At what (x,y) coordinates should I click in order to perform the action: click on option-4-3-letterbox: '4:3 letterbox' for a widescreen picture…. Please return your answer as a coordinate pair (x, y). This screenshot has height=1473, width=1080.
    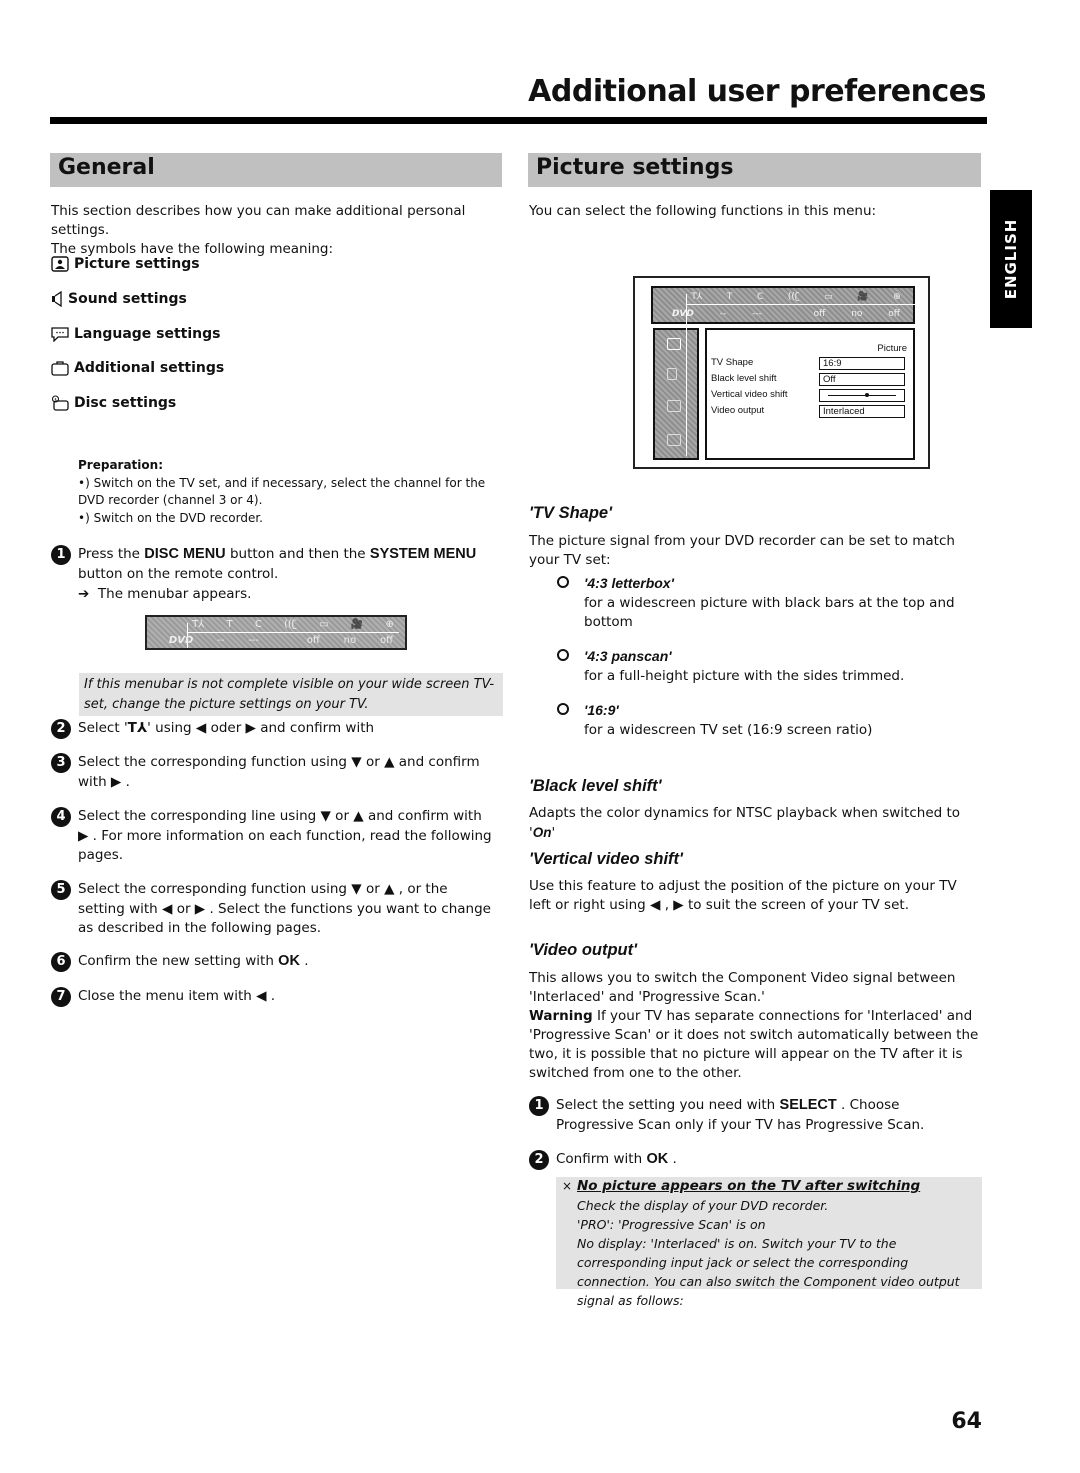
    Looking at the image, I should click on (767, 603).